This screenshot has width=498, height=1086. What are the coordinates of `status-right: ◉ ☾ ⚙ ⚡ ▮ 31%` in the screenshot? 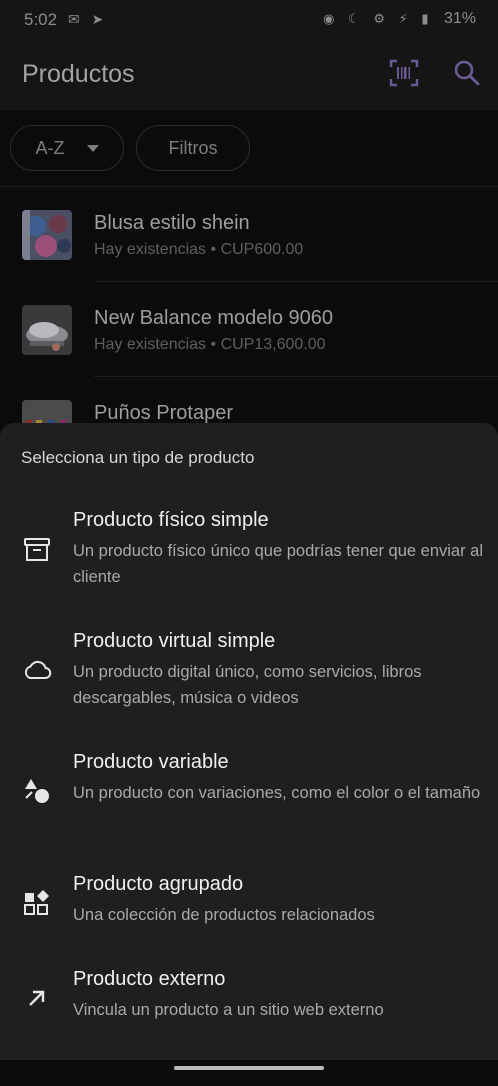 It's located at (399, 19).